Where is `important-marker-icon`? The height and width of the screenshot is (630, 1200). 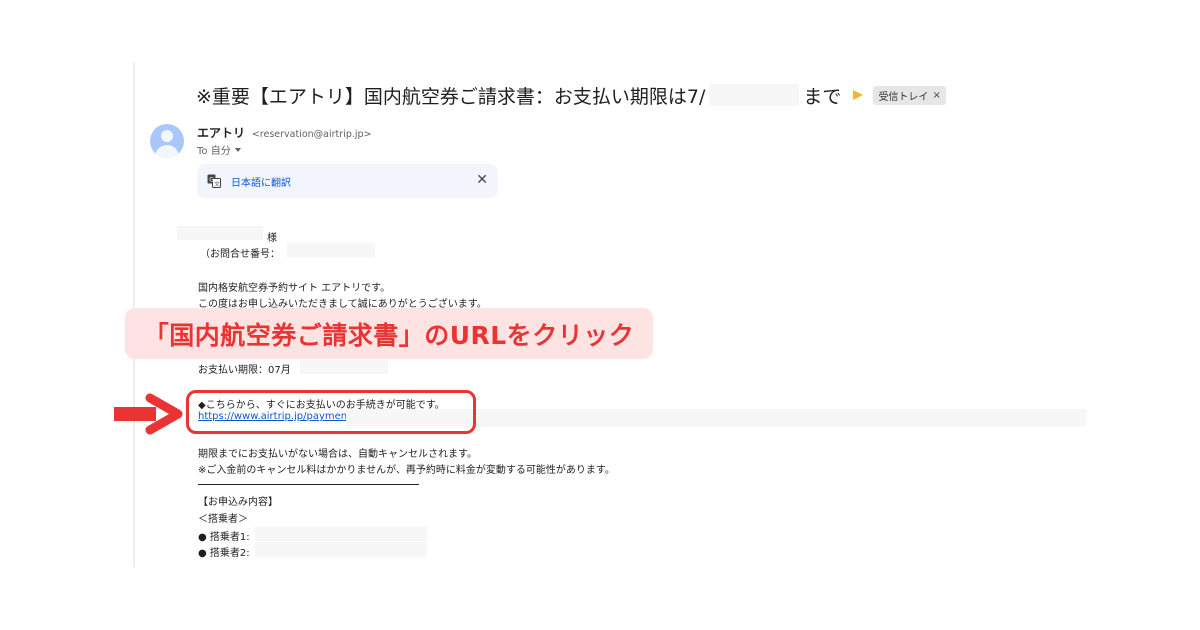
important-marker-icon is located at coordinates (858, 95).